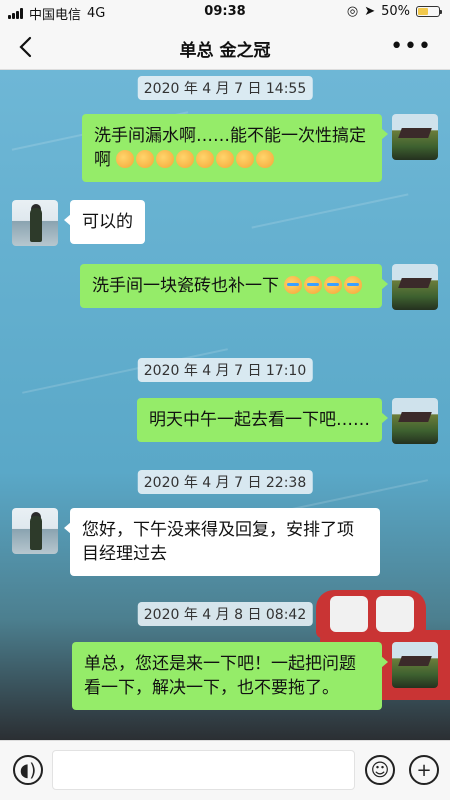  Describe the element at coordinates (218, 542) in the screenshot. I see `message-text: 您好，下午没来得及回复，安排了项目经理过去` at that location.